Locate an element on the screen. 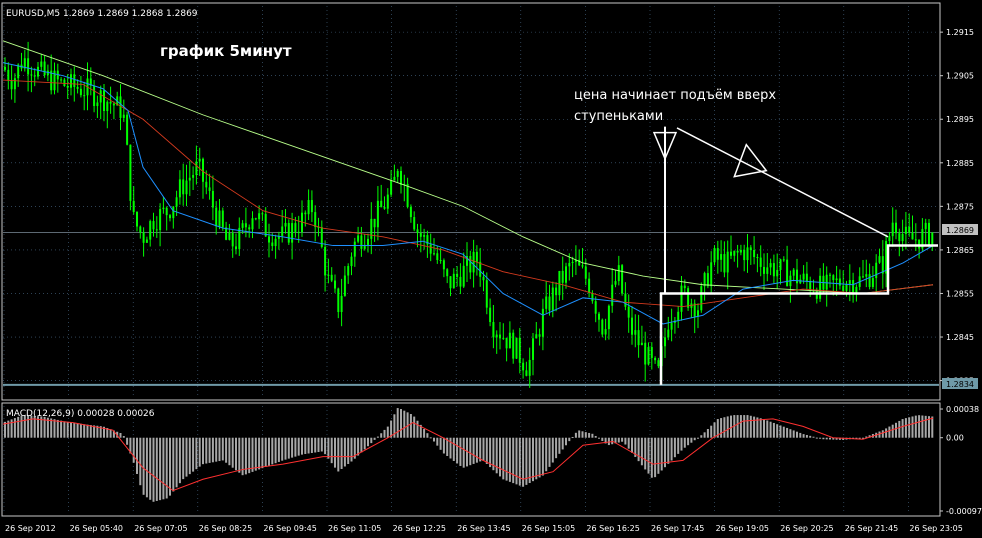 The width and height of the screenshot is (982, 538). x-tick-label: 26 Sep 17:45 is located at coordinates (677, 528).